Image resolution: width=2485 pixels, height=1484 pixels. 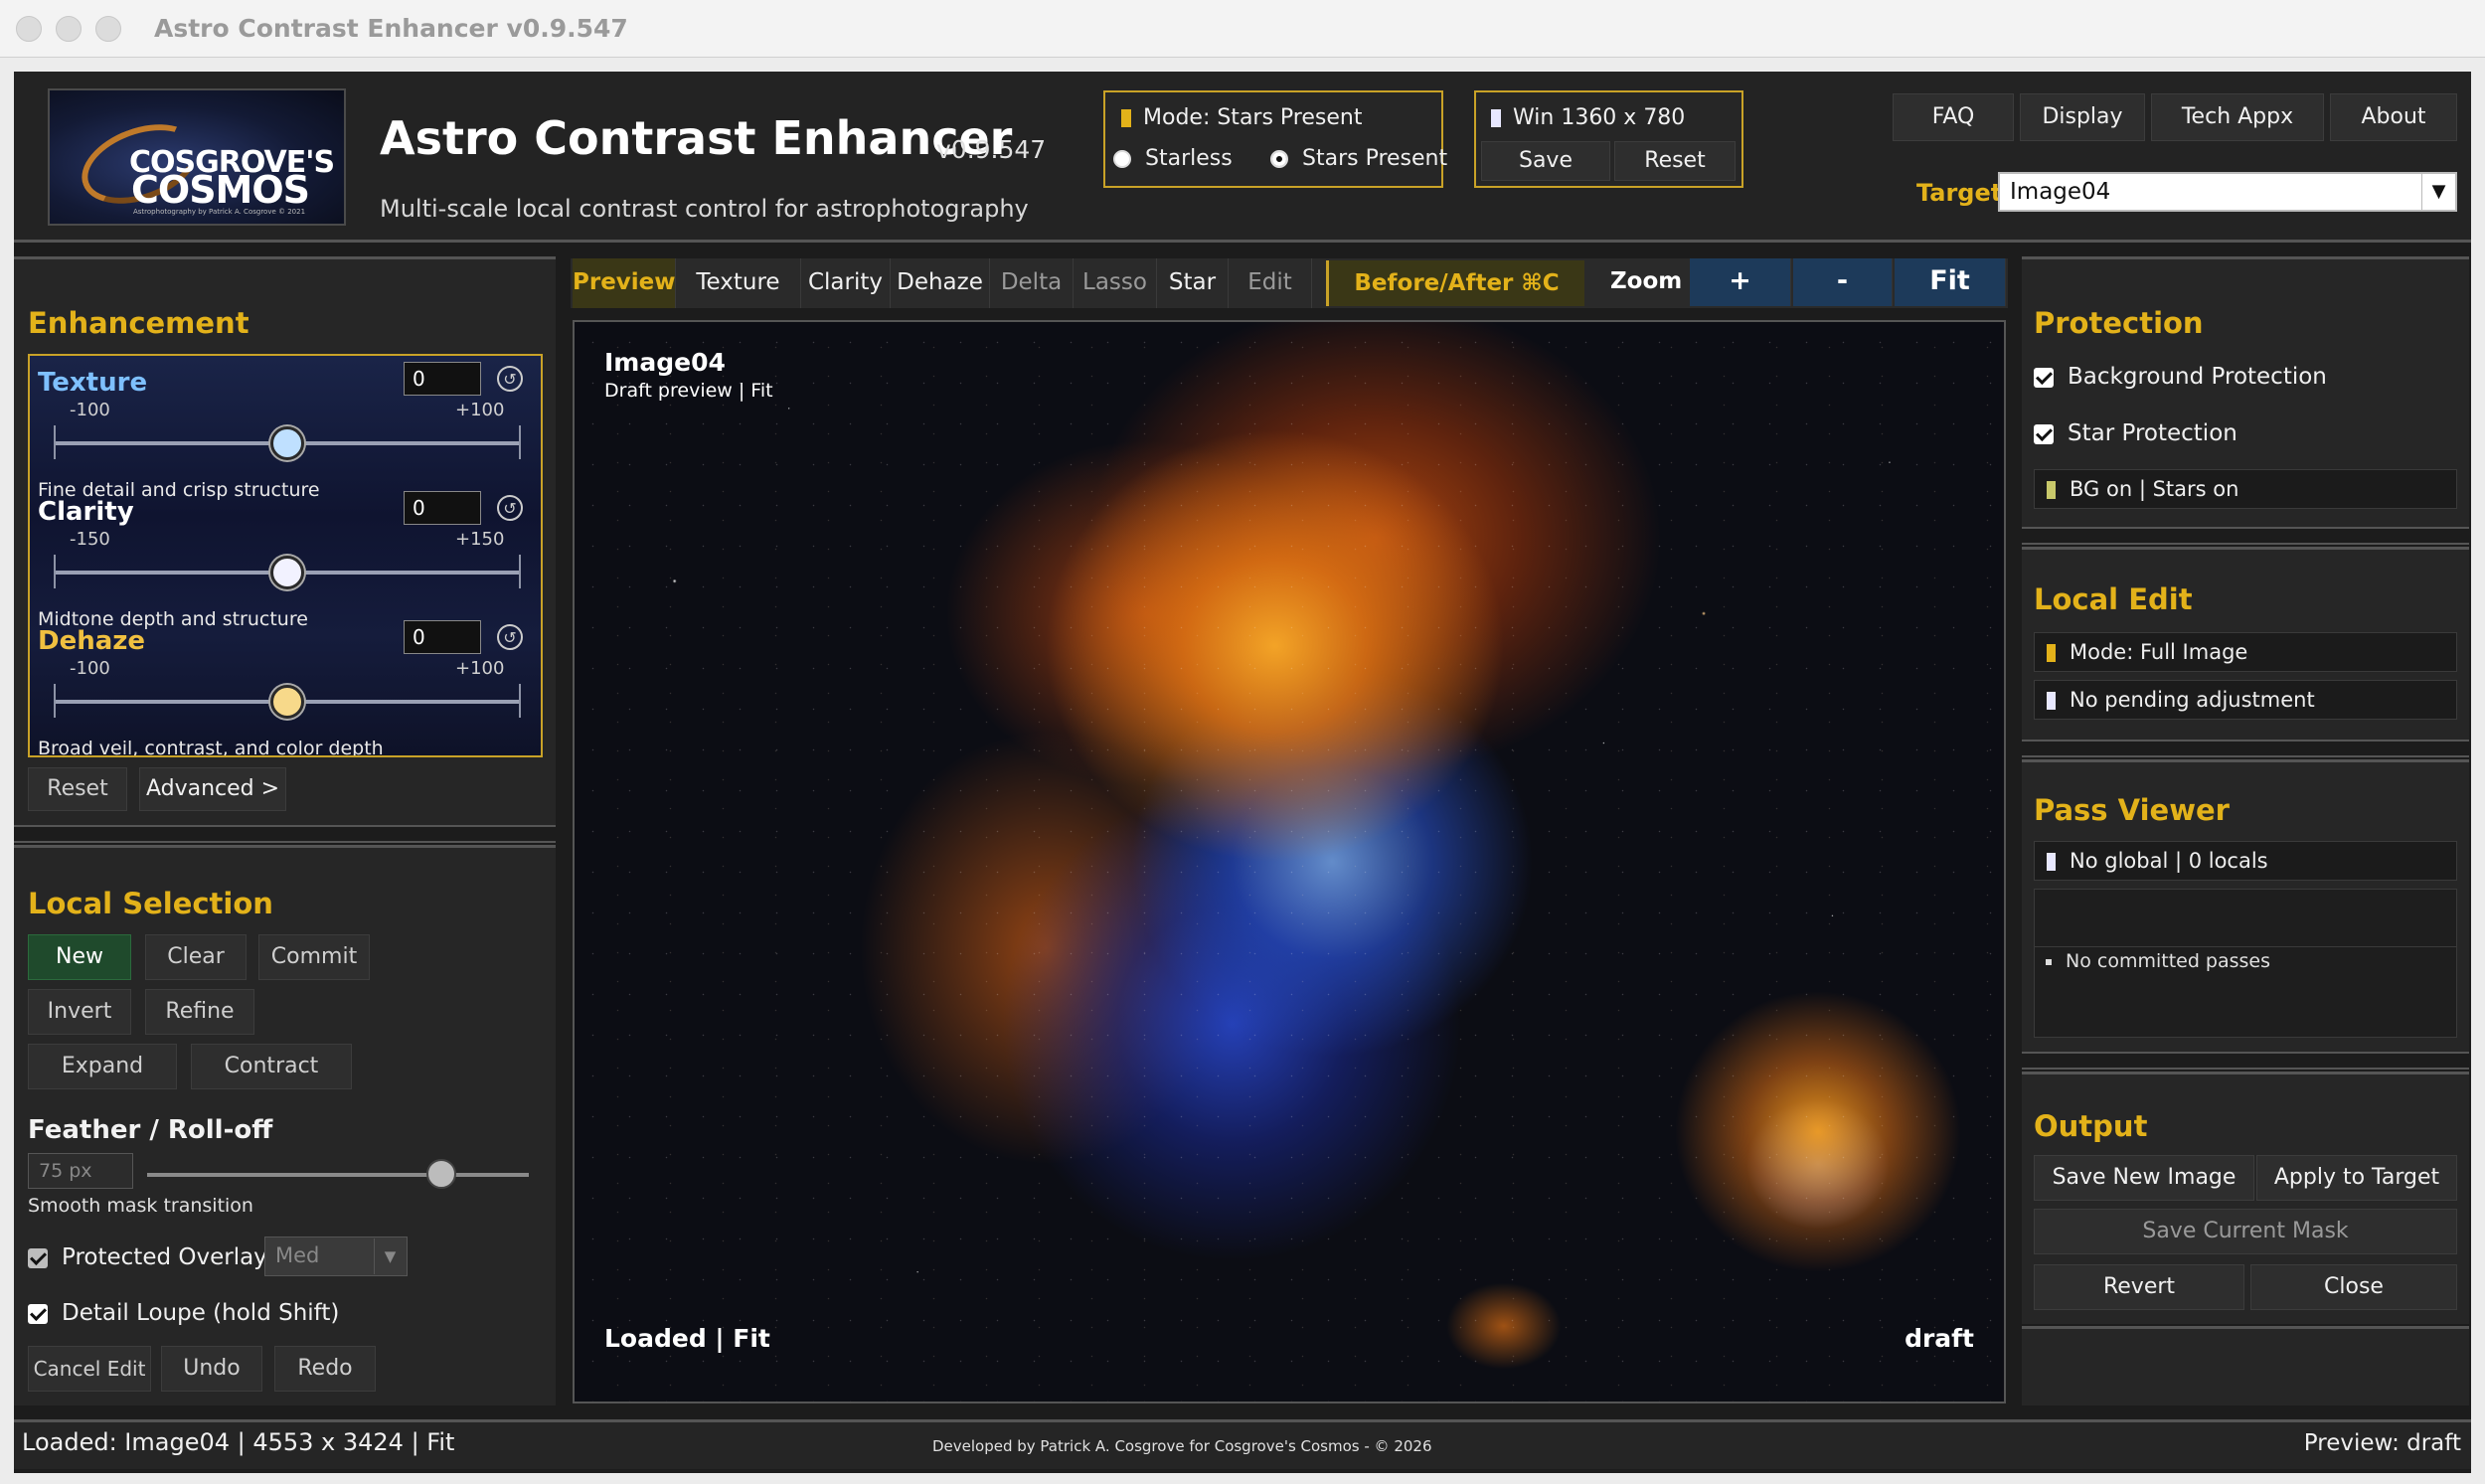 What do you see at coordinates (442, 508) in the screenshot?
I see `clarity-value-input: 0` at bounding box center [442, 508].